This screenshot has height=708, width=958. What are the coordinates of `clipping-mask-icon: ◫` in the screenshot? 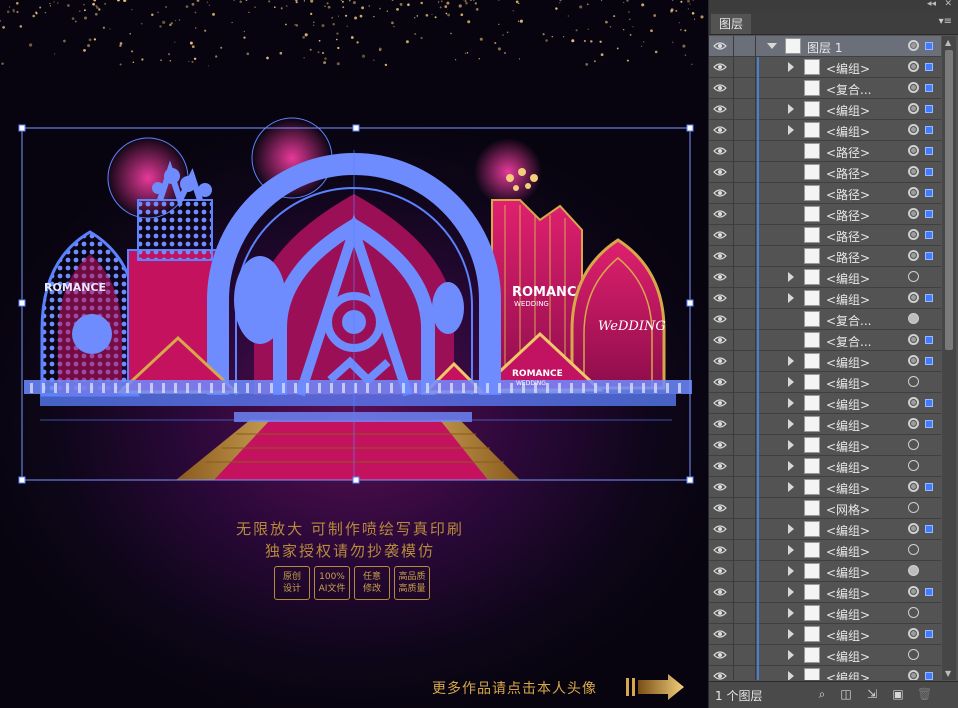 It's located at (846, 694).